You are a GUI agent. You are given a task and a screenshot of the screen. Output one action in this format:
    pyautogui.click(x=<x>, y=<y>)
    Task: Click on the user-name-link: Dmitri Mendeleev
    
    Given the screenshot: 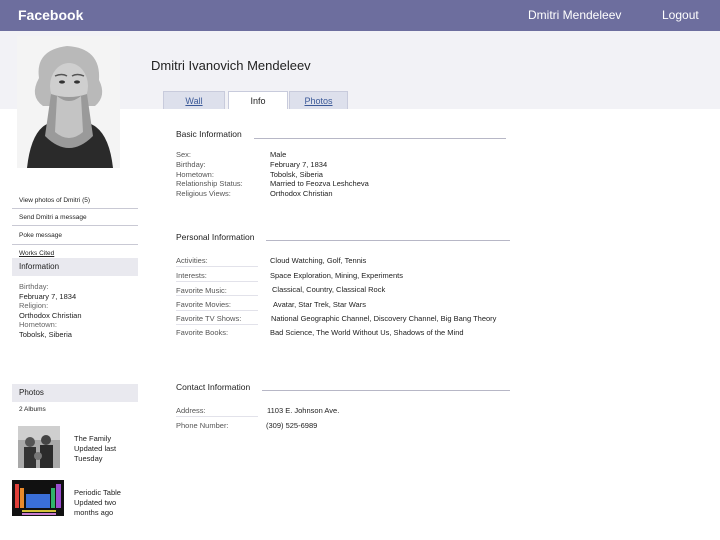 What is the action you would take?
    pyautogui.click(x=574, y=15)
    